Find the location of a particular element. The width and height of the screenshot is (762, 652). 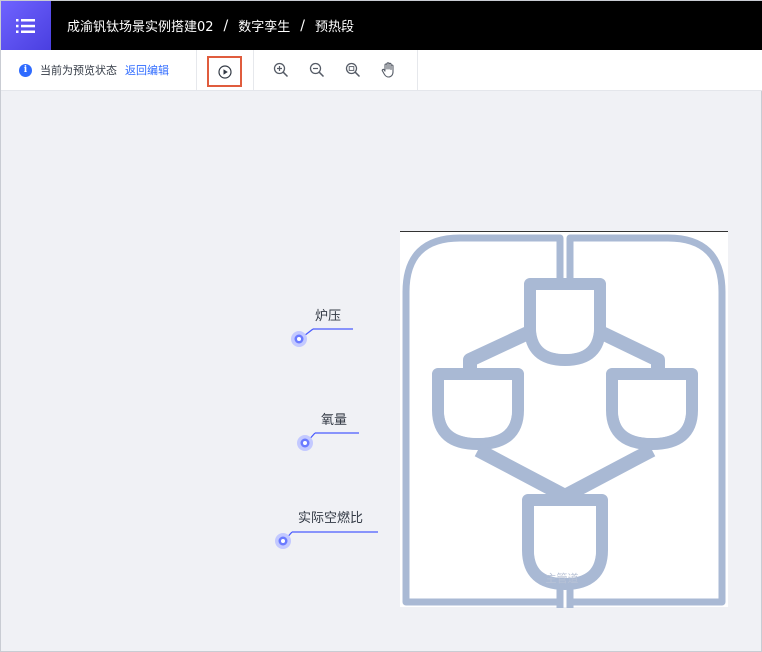

toolbar: i 当前为预览状态 返回编辑 is located at coordinates (381, 70).